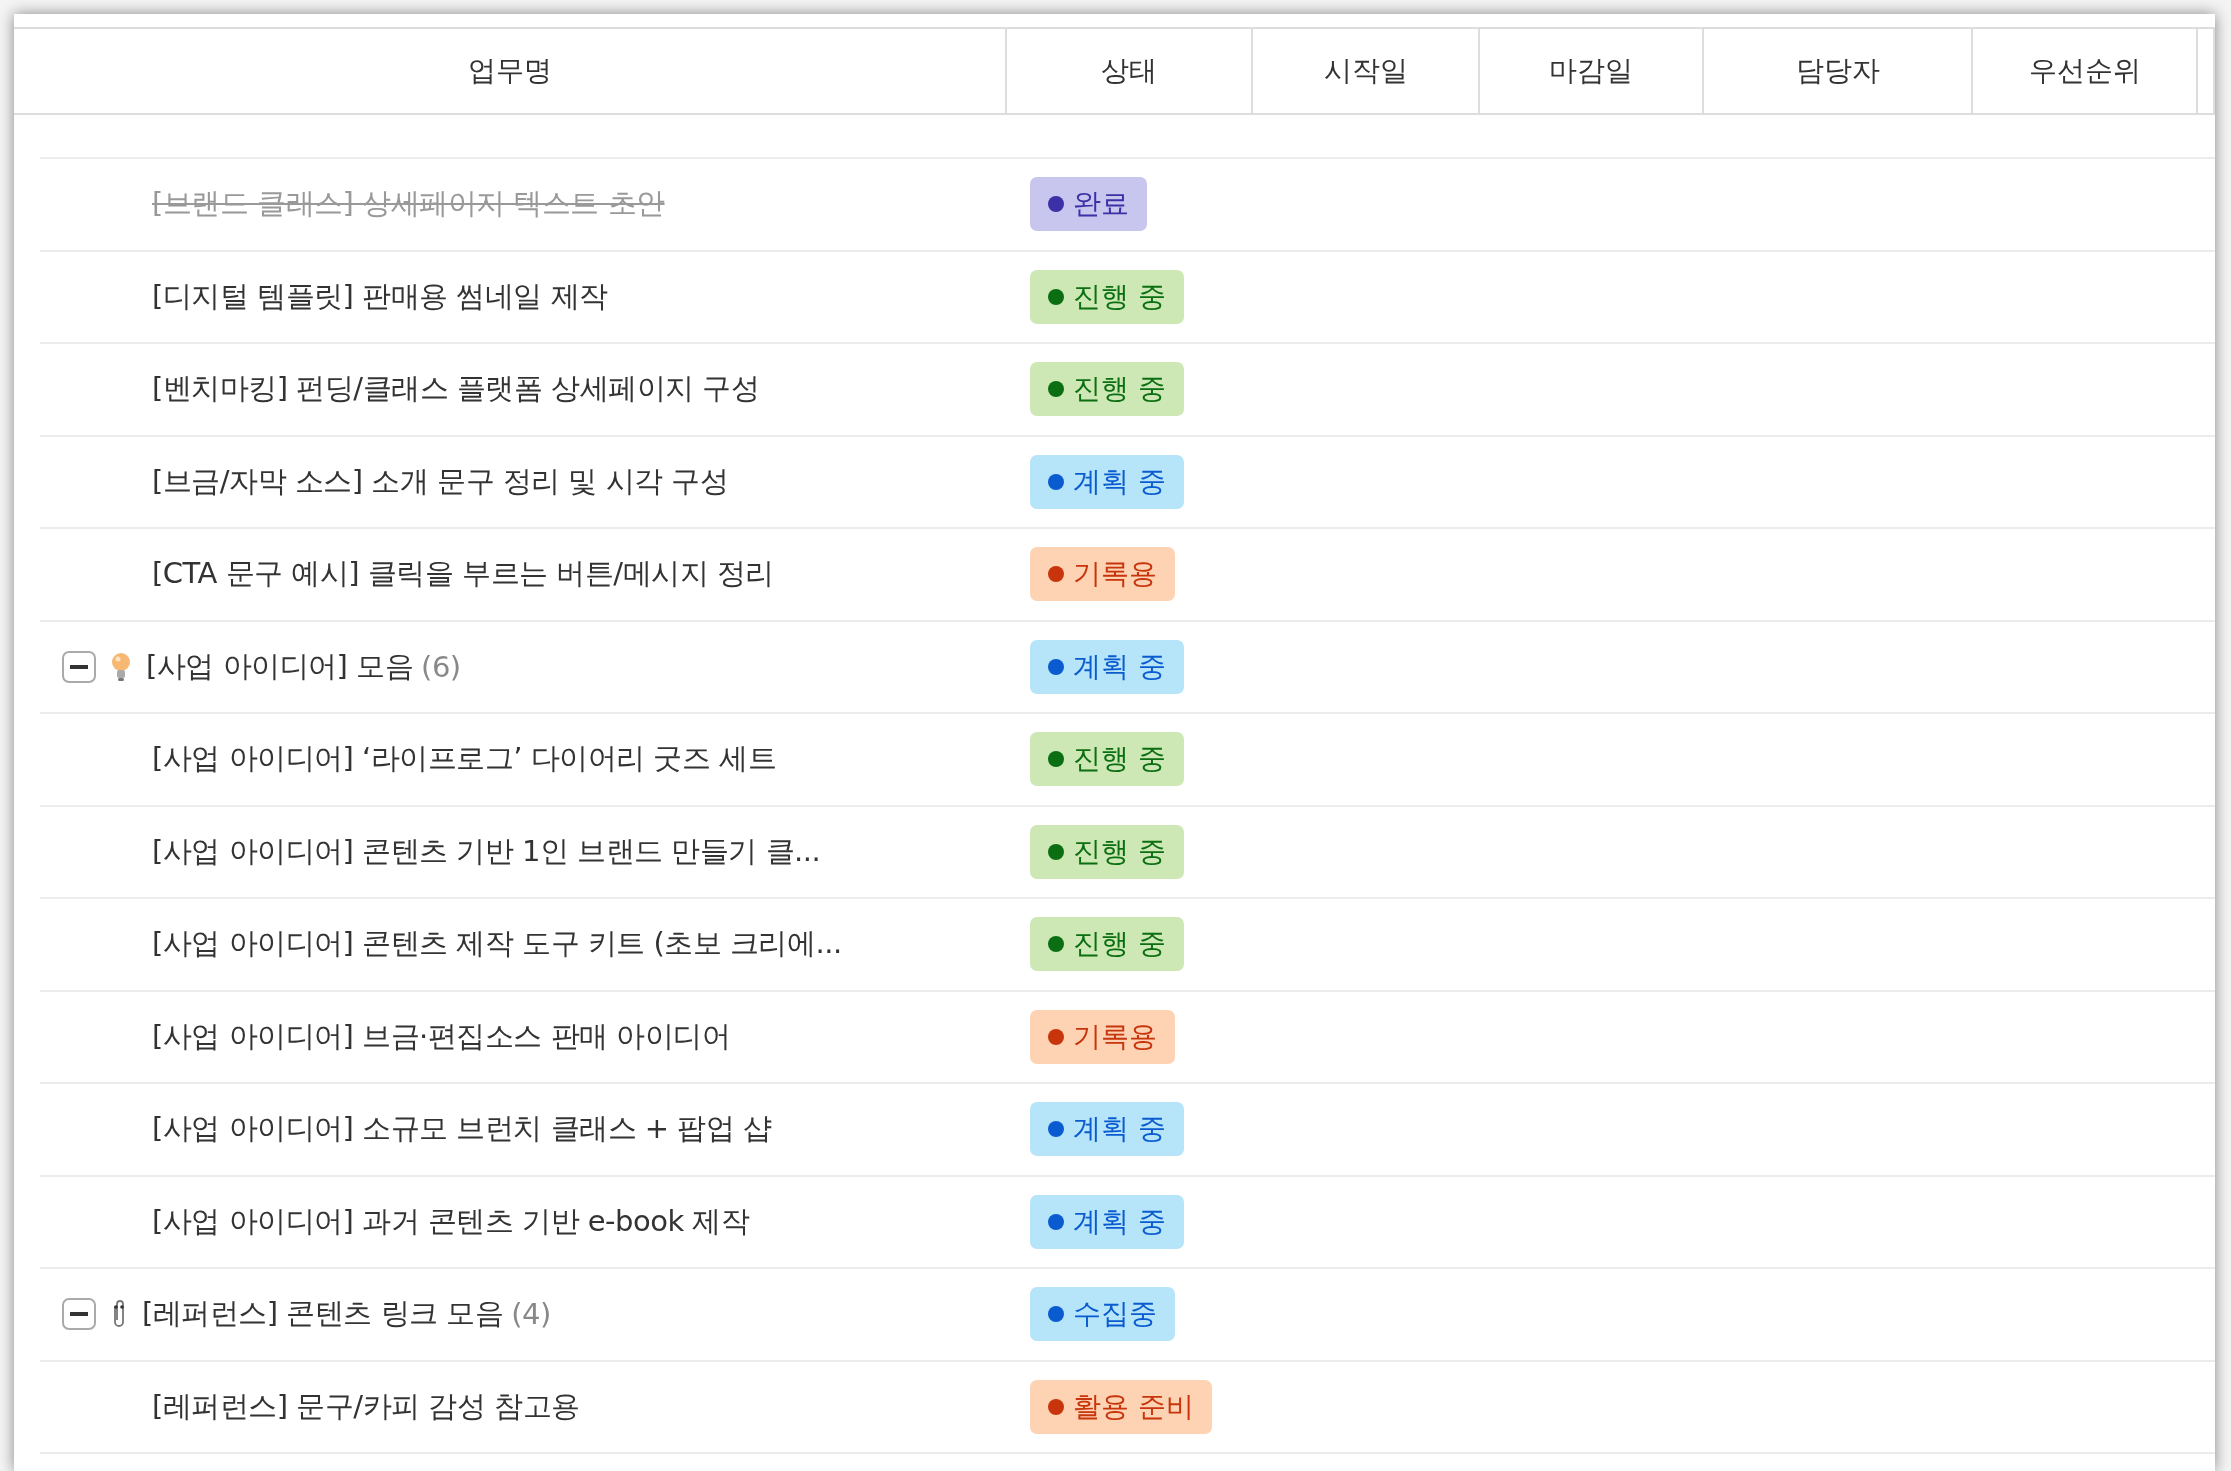  I want to click on task-title: [레퍼런스] 문구/카피 감성 참고용, so click(366, 1406).